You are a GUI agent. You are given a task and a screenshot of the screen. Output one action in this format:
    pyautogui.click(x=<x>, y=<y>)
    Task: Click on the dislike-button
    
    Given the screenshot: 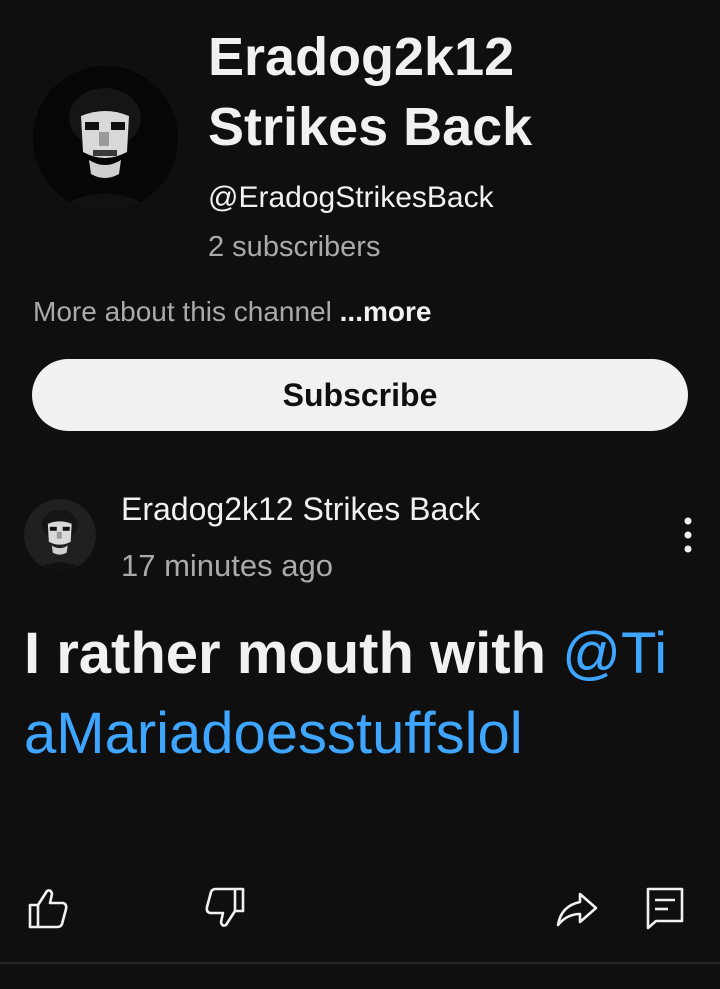 What is the action you would take?
    pyautogui.click(x=225, y=908)
    